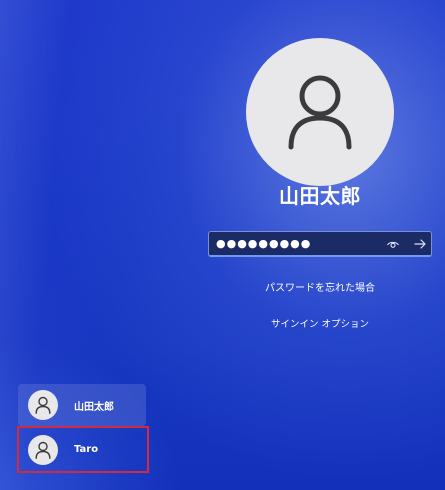 This screenshot has height=490, width=445. I want to click on signin-options-link: サインイン オプション, so click(320, 323).